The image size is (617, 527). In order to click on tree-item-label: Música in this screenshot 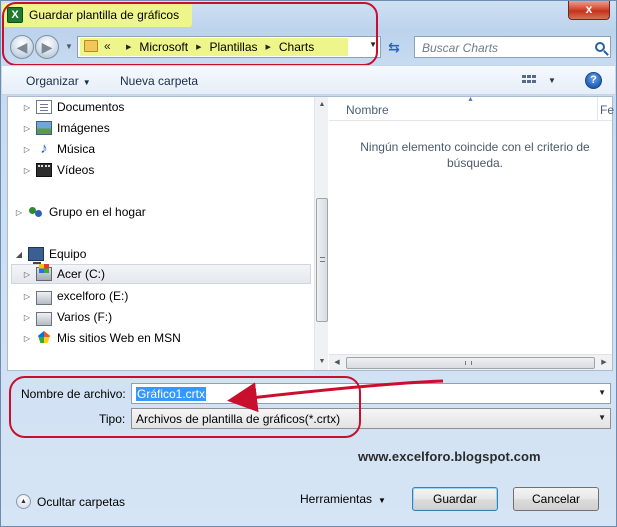, I will do `click(76, 149)`.